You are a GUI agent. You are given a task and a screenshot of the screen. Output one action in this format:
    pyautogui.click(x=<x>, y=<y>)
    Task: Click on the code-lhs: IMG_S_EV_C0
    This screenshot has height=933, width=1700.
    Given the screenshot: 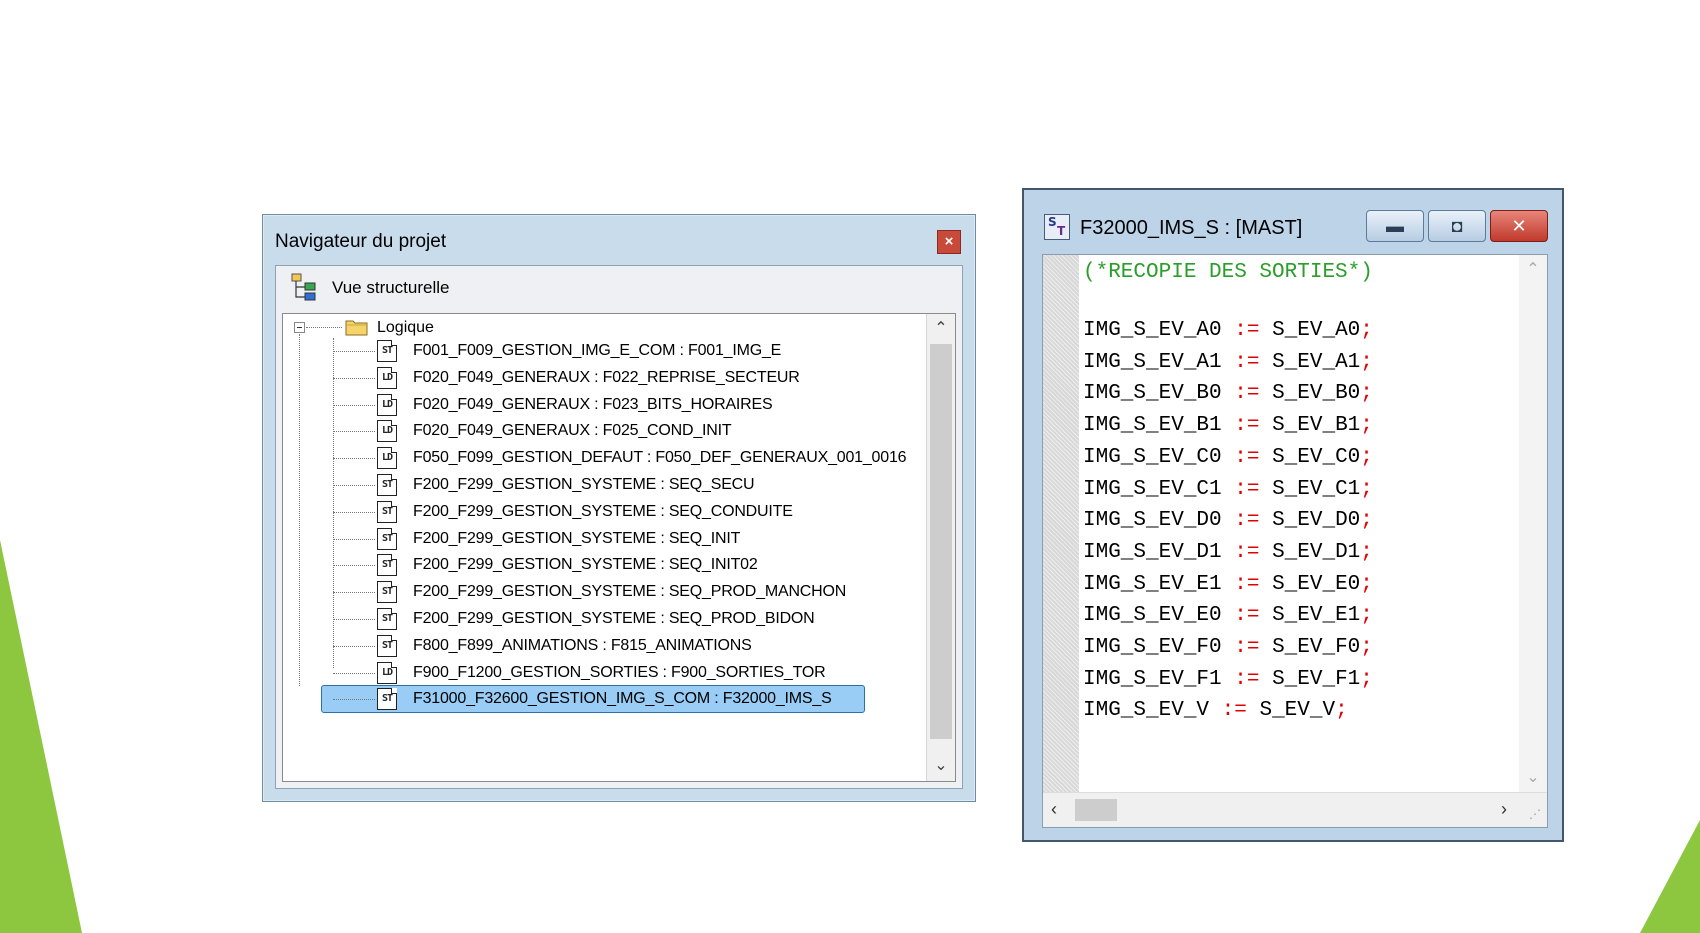 What is the action you would take?
    pyautogui.click(x=1152, y=457)
    